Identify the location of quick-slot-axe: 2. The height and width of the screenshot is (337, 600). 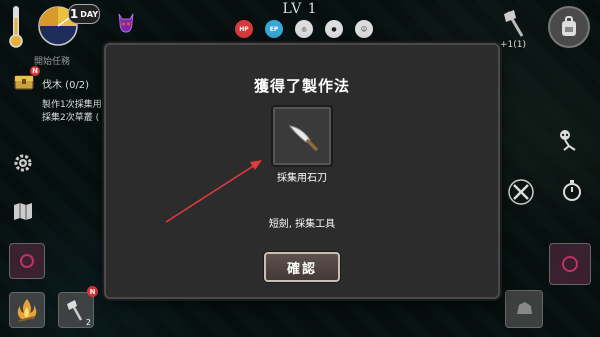
(76, 310).